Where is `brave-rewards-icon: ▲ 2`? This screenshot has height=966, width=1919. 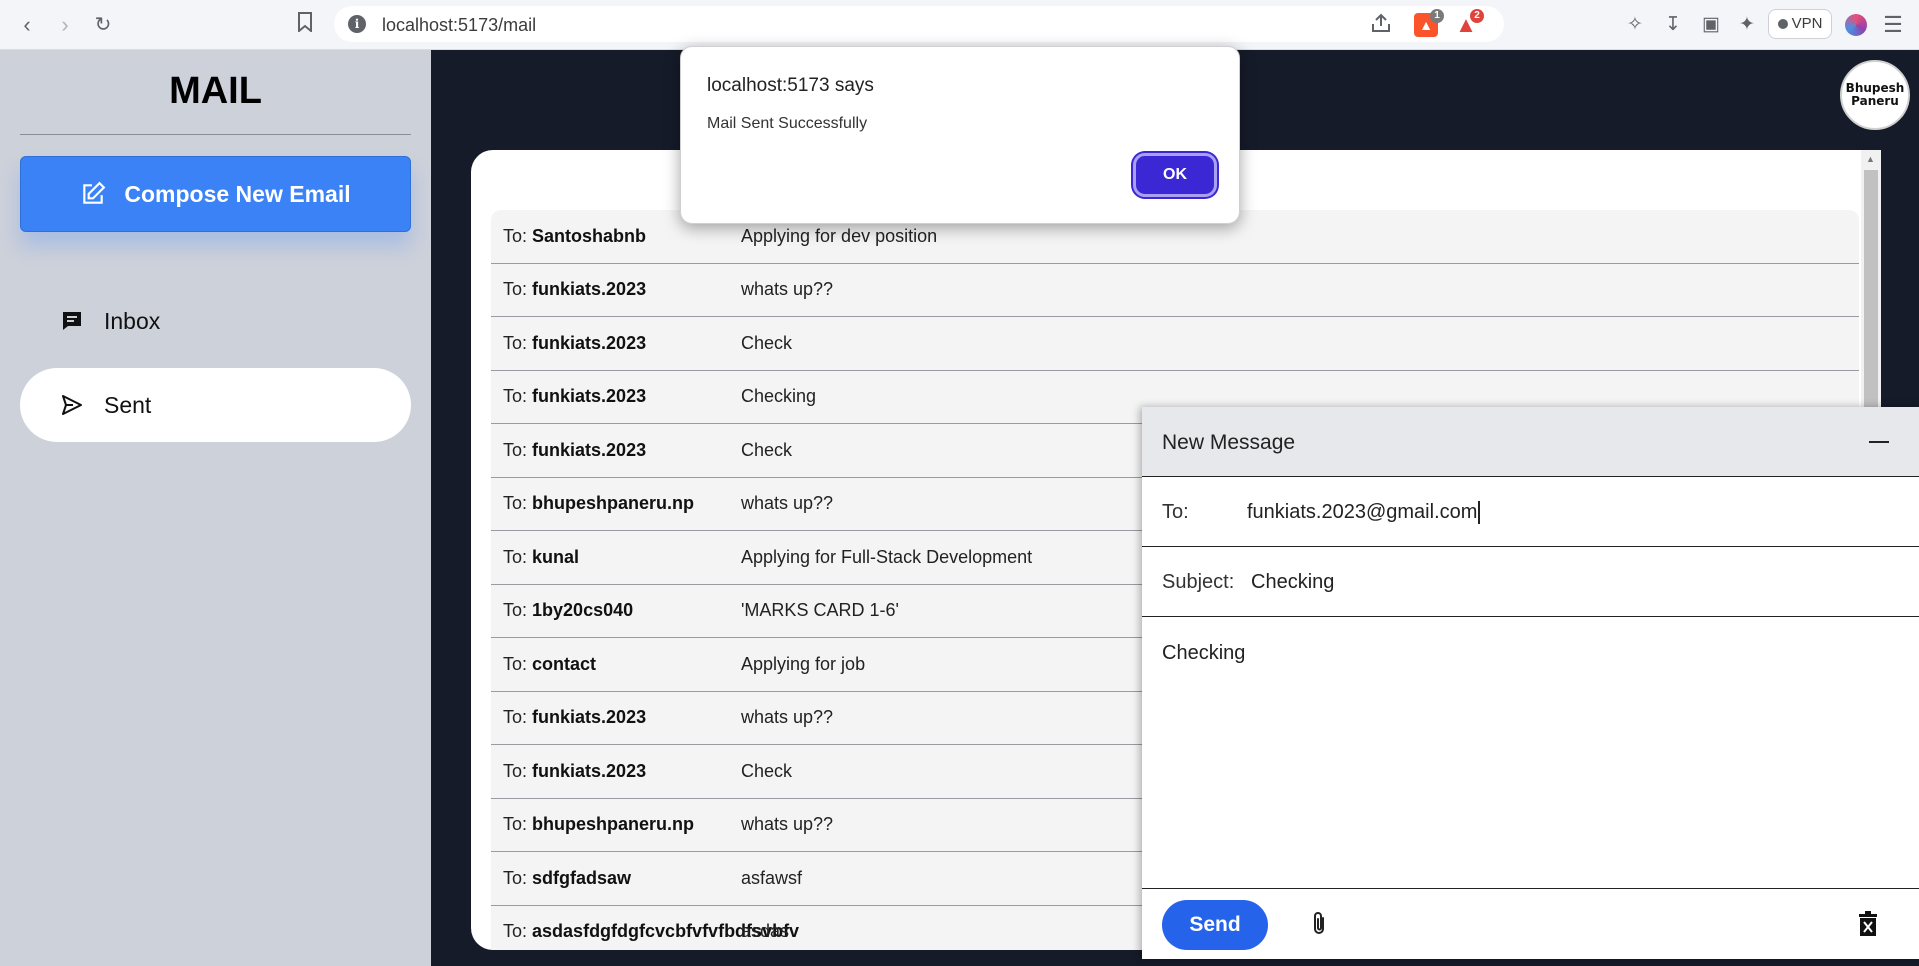 brave-rewards-icon: ▲ 2 is located at coordinates (1469, 23).